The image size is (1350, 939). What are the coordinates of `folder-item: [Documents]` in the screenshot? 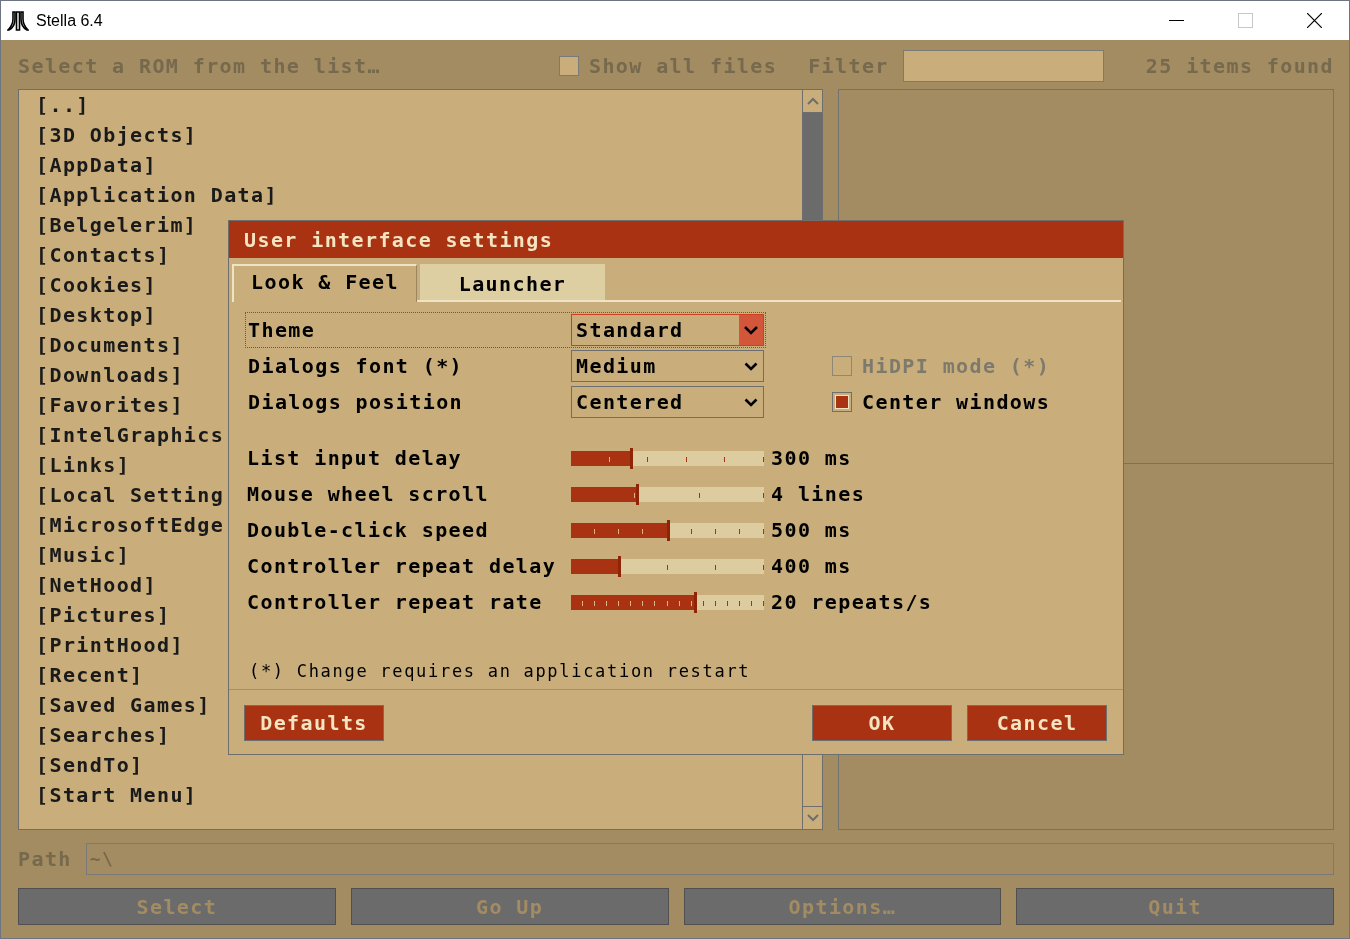 It's located at (110, 345).